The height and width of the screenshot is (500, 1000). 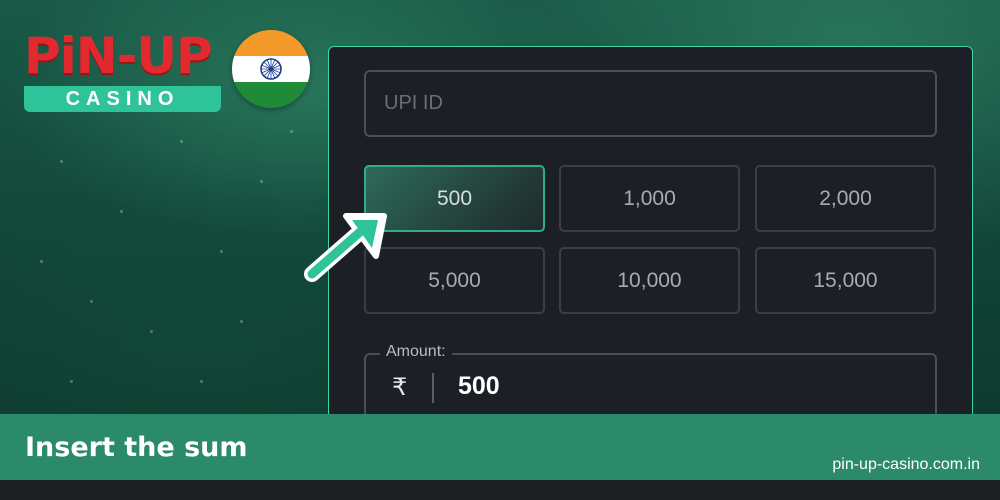 I want to click on site-url: pin-up-casino.com.in, so click(x=906, y=464).